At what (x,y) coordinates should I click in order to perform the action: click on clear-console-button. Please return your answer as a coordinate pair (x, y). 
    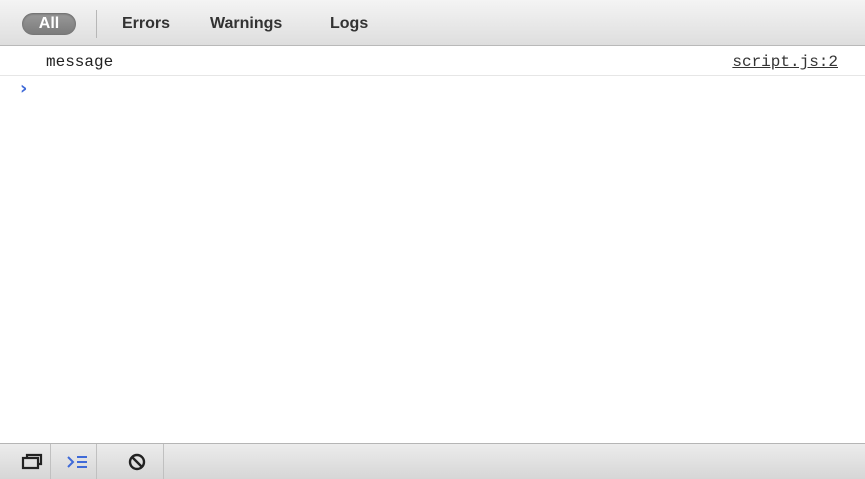
    Looking at the image, I should click on (137, 461).